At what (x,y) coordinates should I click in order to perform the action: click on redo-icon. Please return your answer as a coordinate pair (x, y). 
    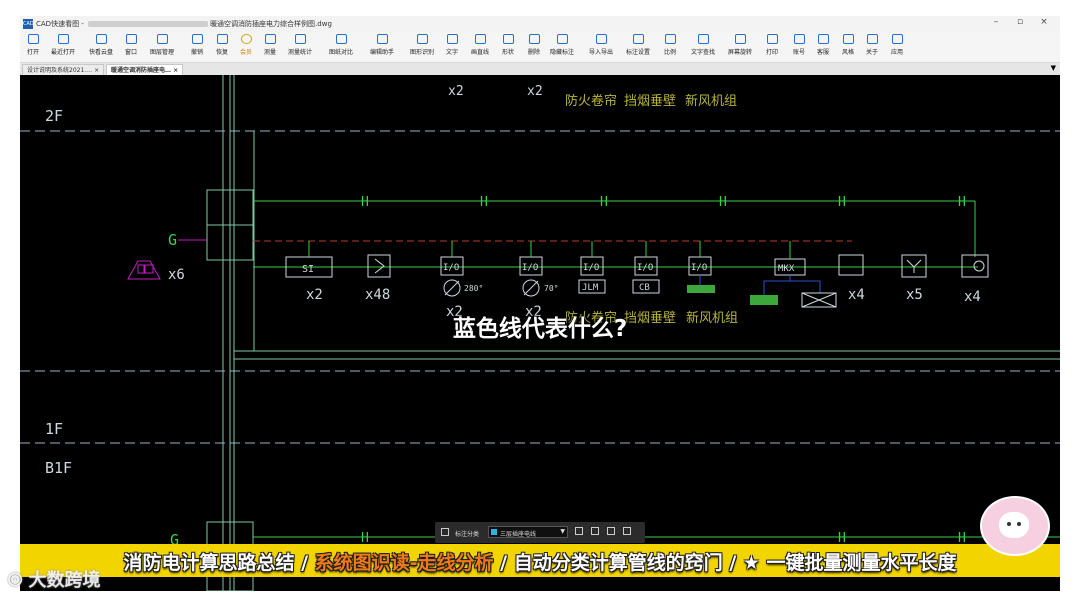
    Looking at the image, I should click on (222, 39).